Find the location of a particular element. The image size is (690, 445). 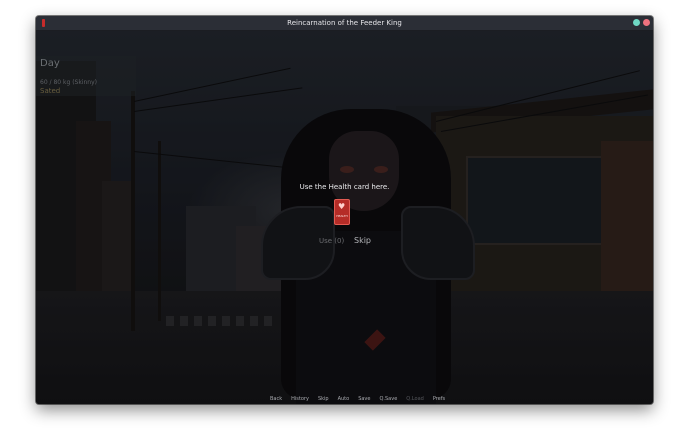

window-title: Reincarnation of the Feeder King is located at coordinates (344, 23).